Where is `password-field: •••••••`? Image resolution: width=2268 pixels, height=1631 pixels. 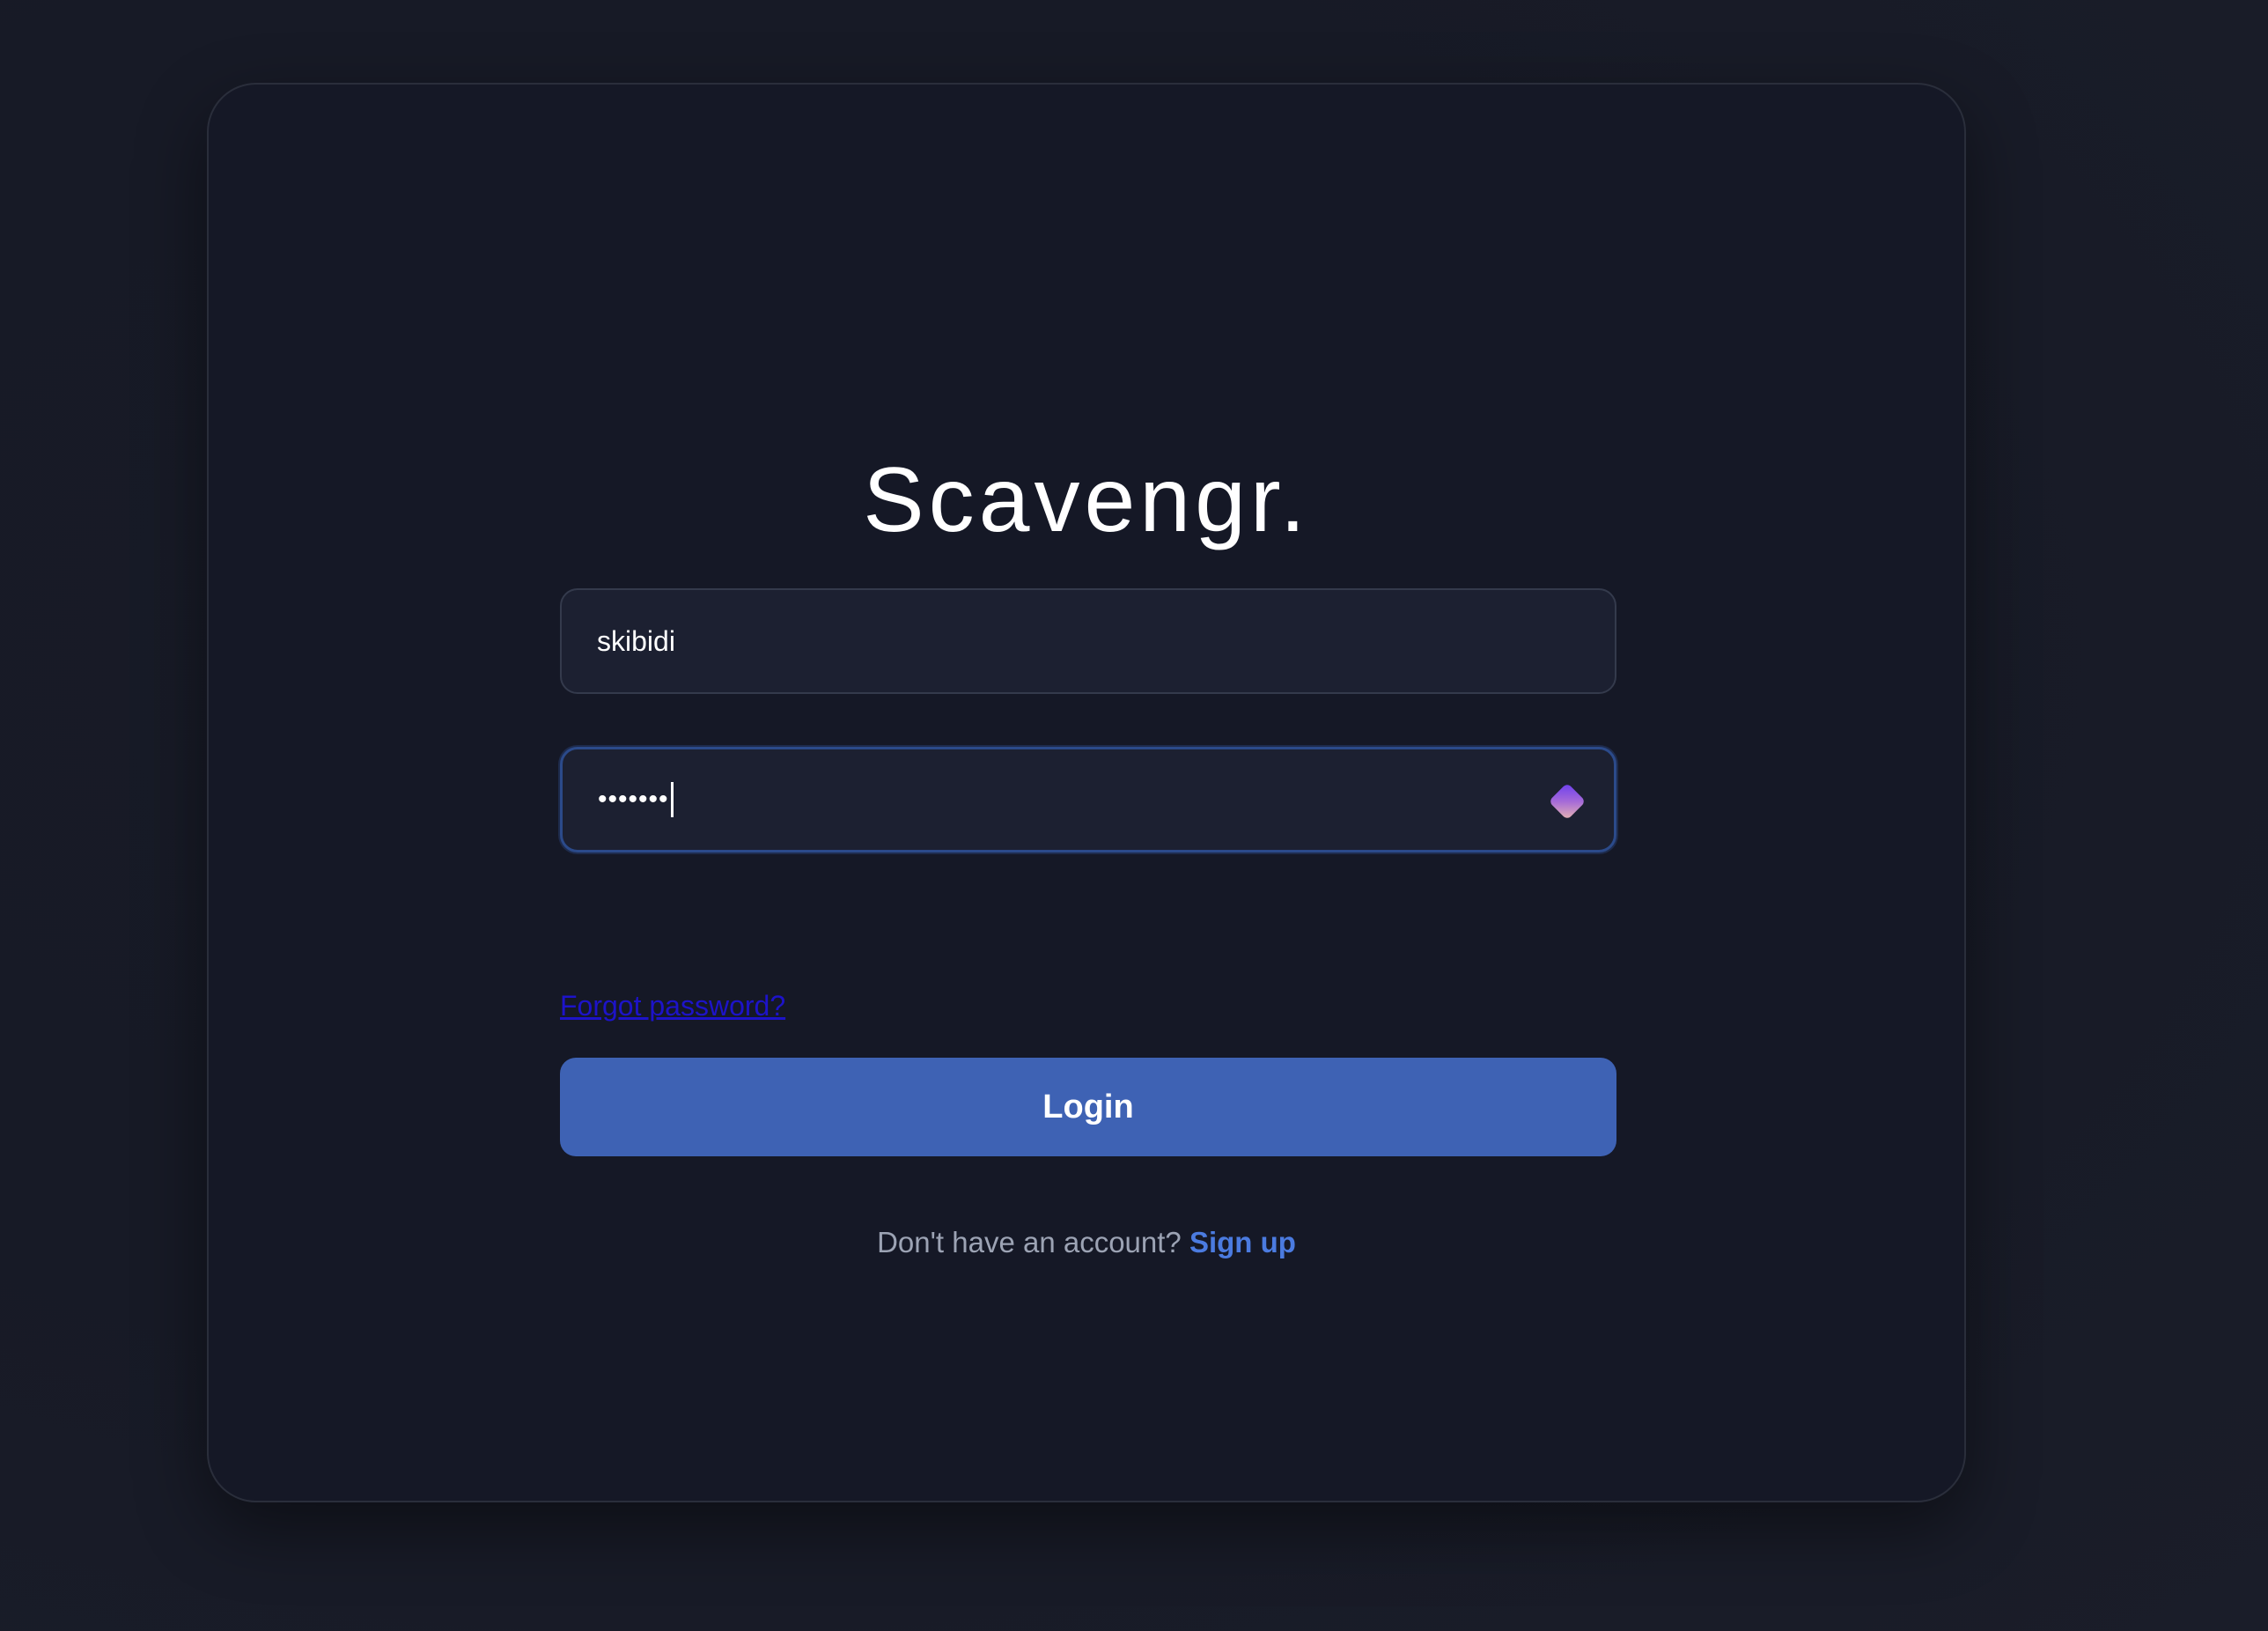
password-field: ••••••• is located at coordinates (1088, 799).